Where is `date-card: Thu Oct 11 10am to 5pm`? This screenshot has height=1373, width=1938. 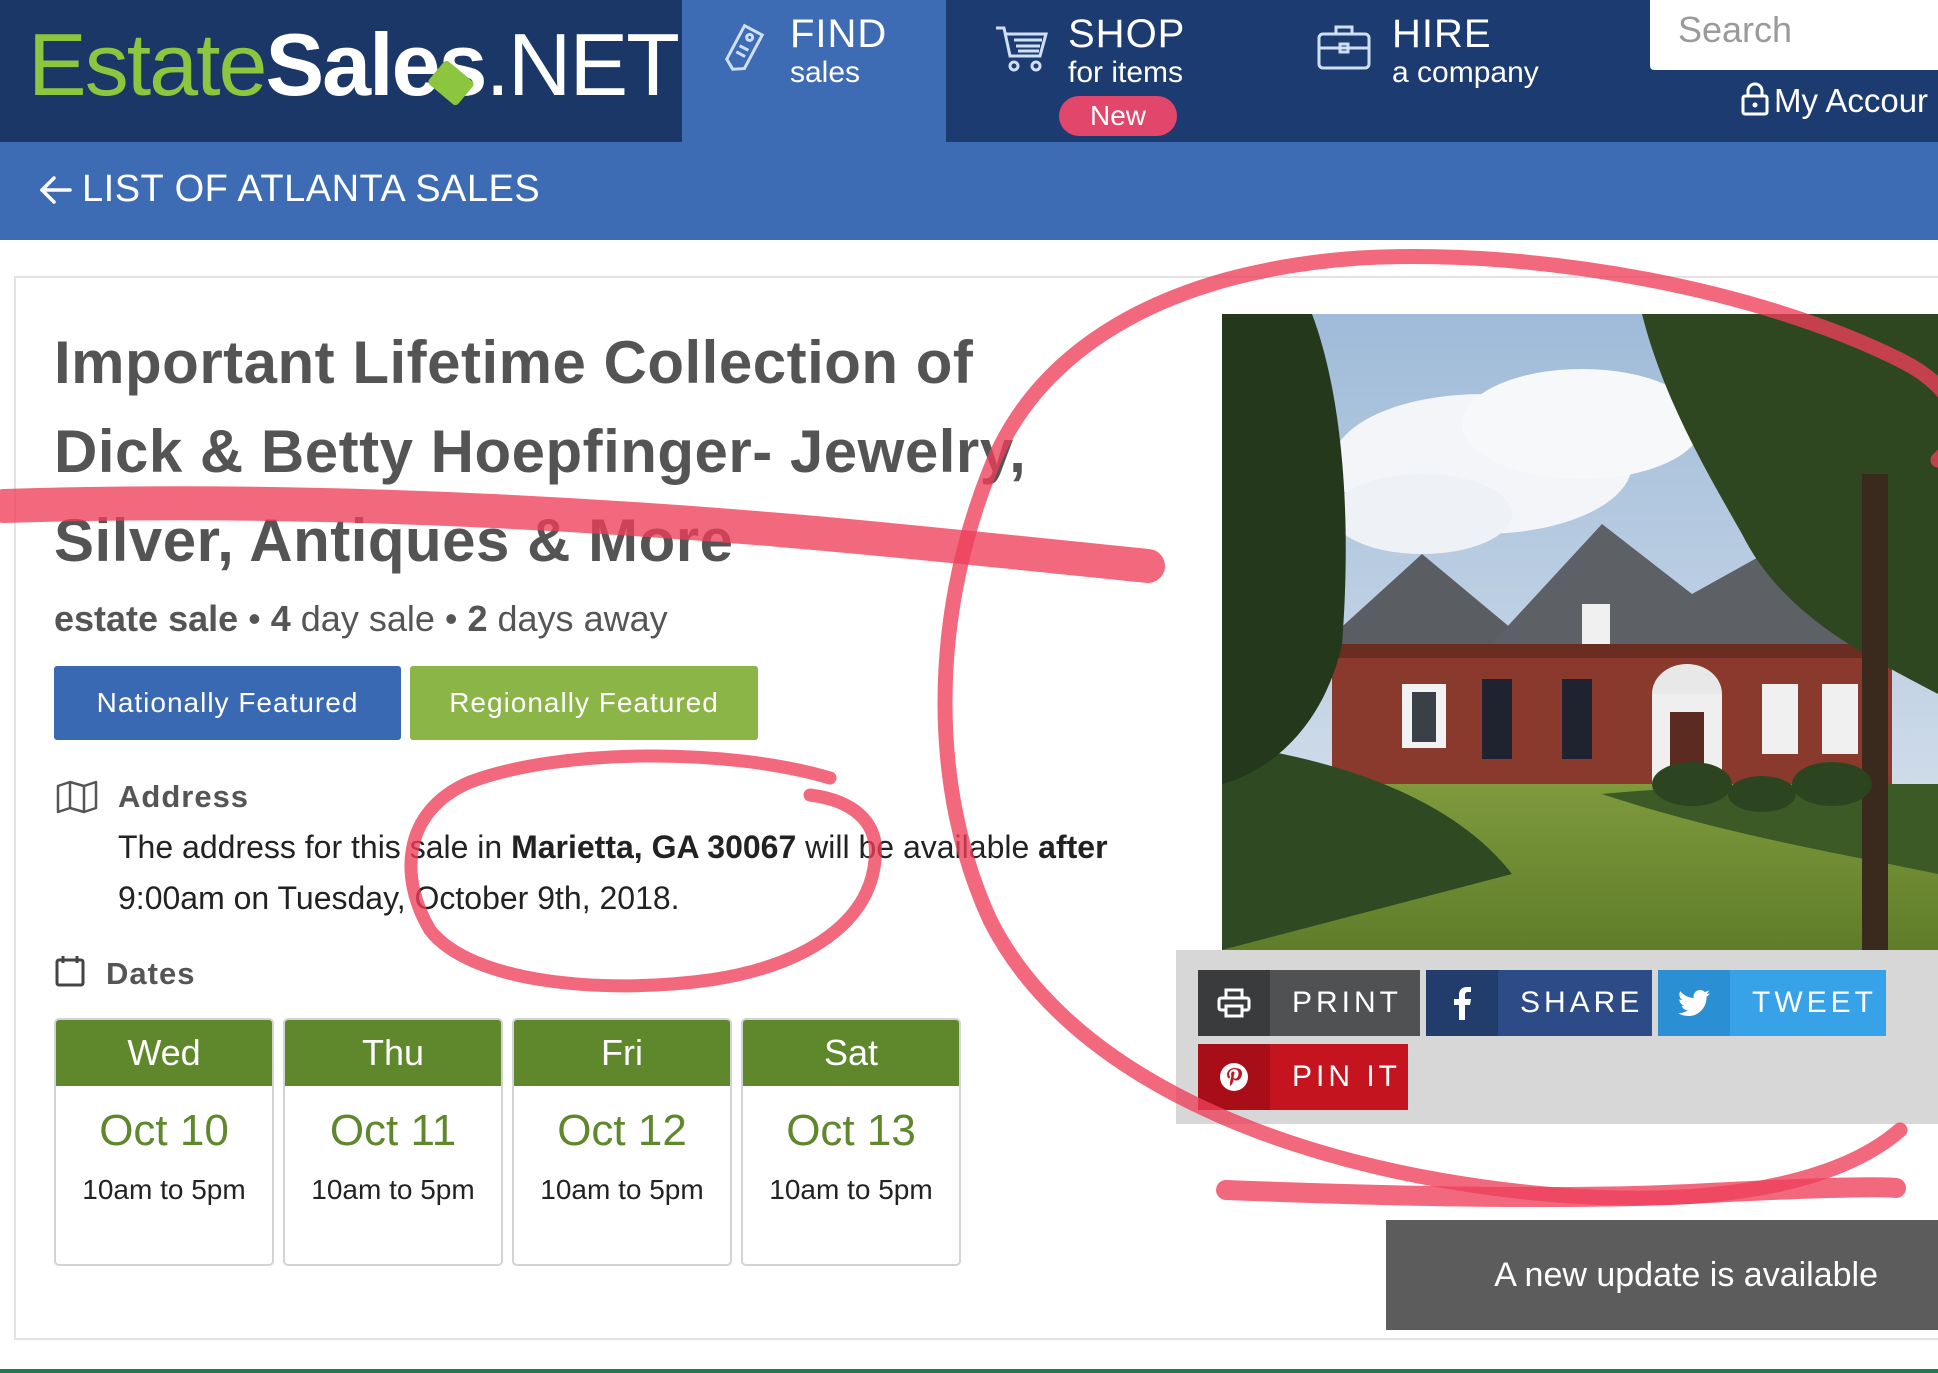 date-card: Thu Oct 11 10am to 5pm is located at coordinates (393, 1142).